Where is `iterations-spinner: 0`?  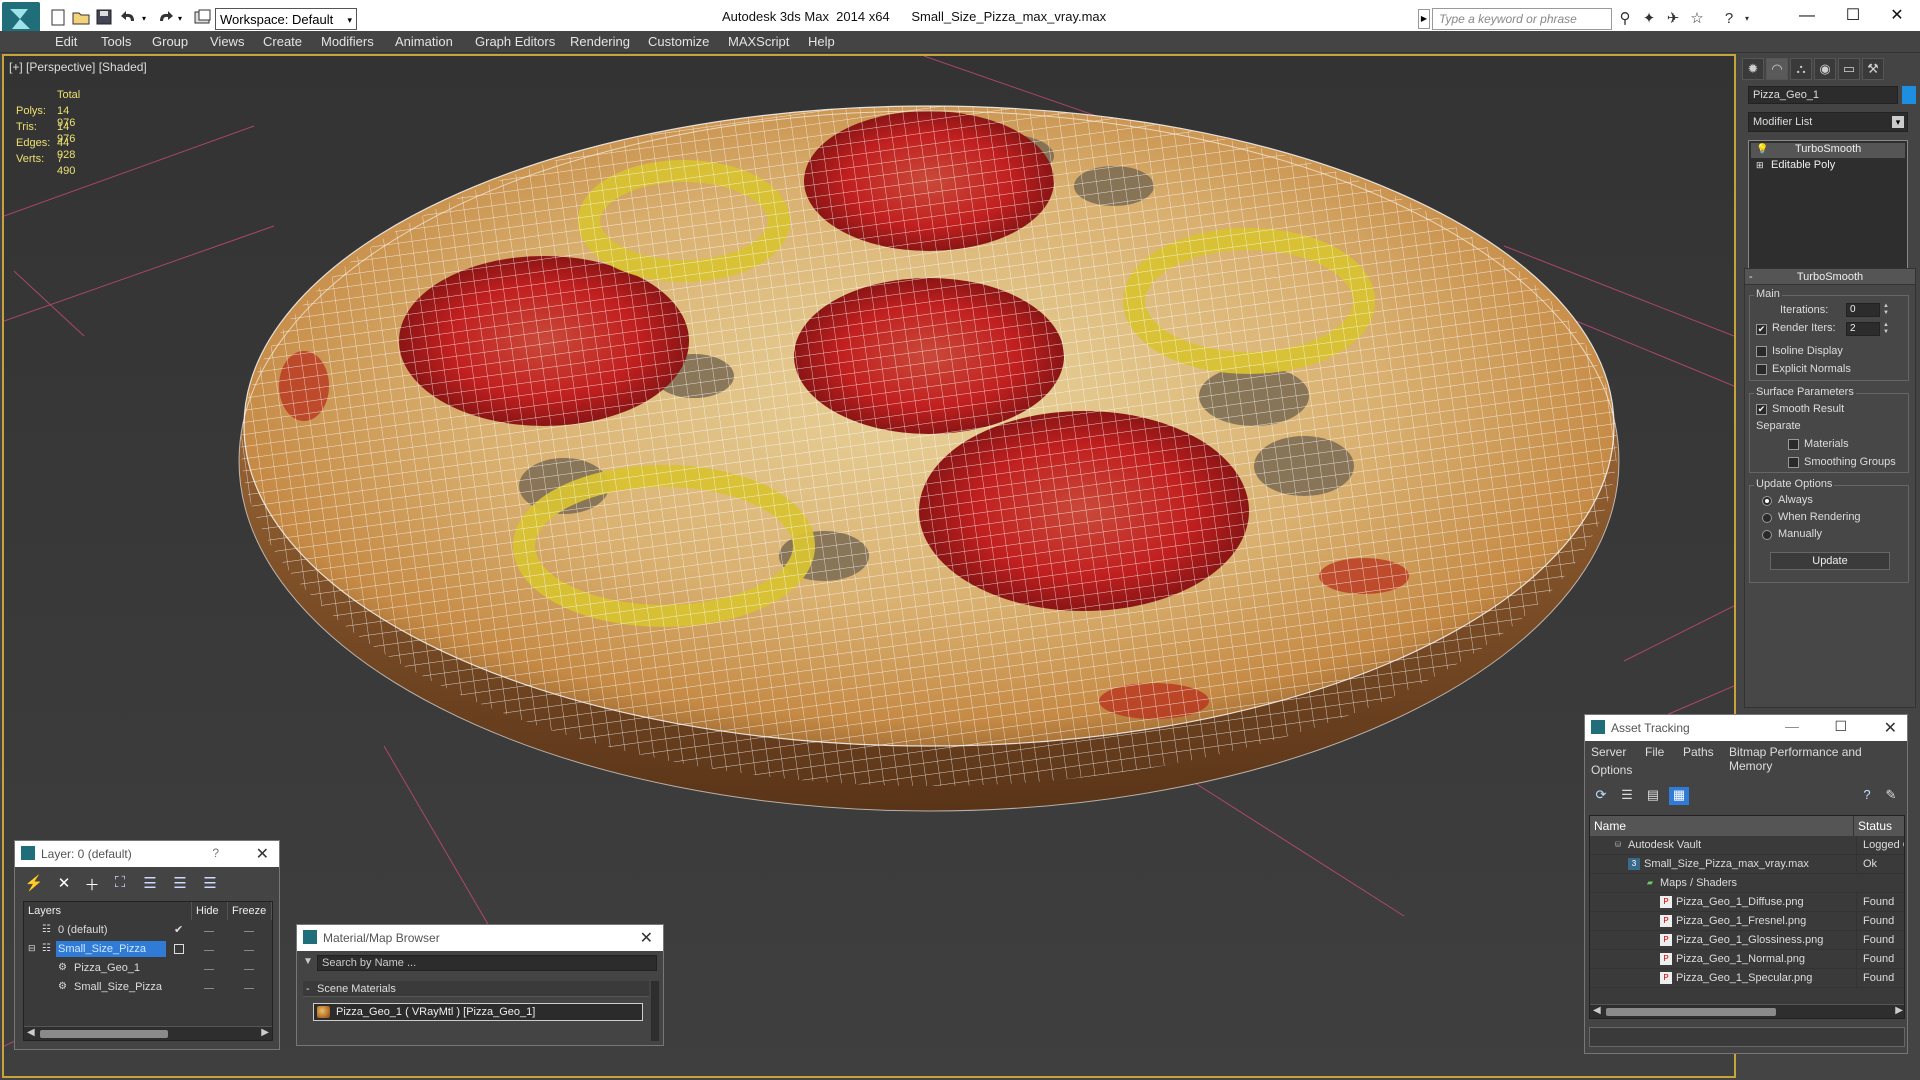 iterations-spinner: 0 is located at coordinates (1863, 310).